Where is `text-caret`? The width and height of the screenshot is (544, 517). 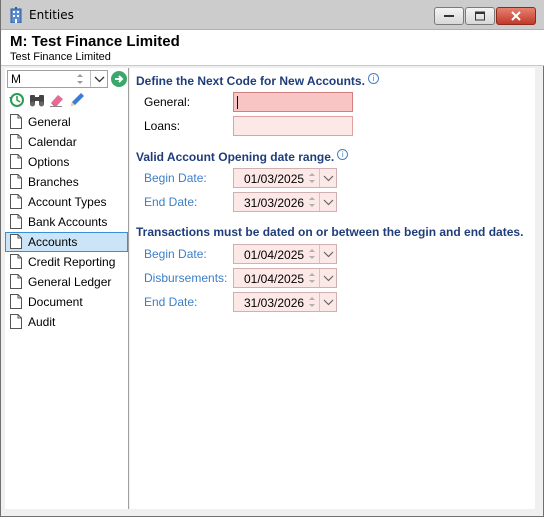
text-caret is located at coordinates (237, 102).